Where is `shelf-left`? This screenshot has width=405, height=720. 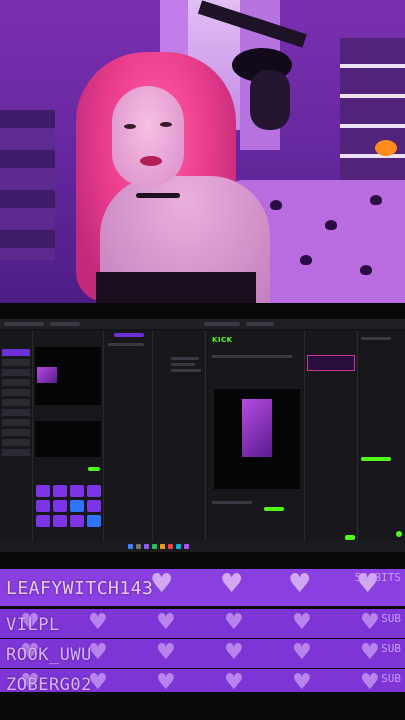 shelf-left is located at coordinates (27, 185).